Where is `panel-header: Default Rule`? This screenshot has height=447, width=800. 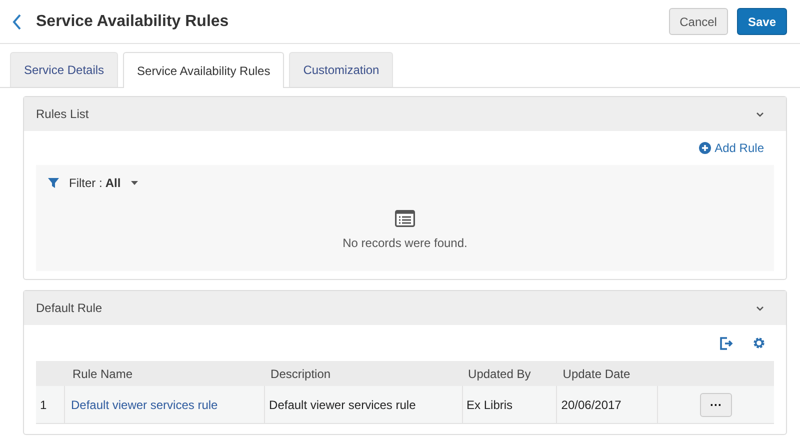
panel-header: Default Rule is located at coordinates (405, 308).